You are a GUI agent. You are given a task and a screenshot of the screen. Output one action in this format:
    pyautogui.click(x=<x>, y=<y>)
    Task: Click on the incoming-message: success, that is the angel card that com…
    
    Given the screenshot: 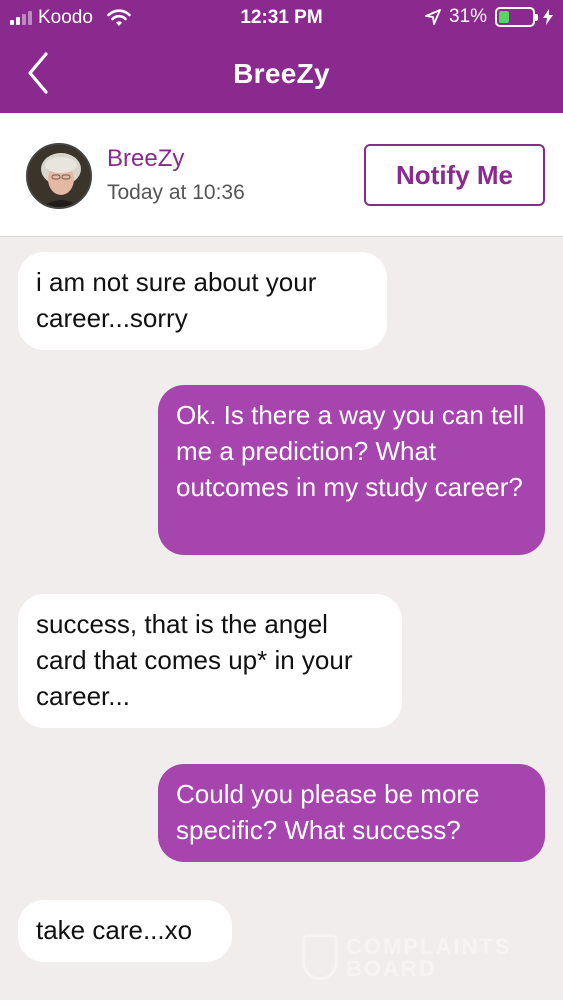 What is the action you would take?
    pyautogui.click(x=210, y=661)
    